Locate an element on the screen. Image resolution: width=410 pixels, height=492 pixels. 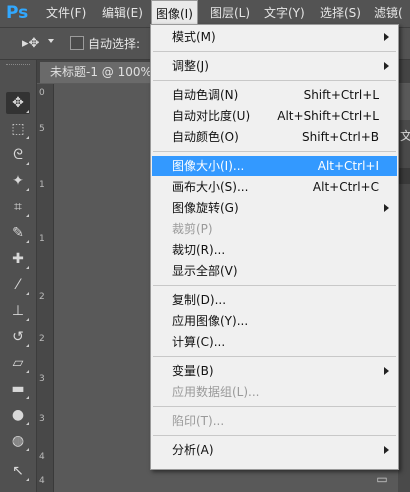
marquee-tool-icon: ⬚ is located at coordinates (18, 129).